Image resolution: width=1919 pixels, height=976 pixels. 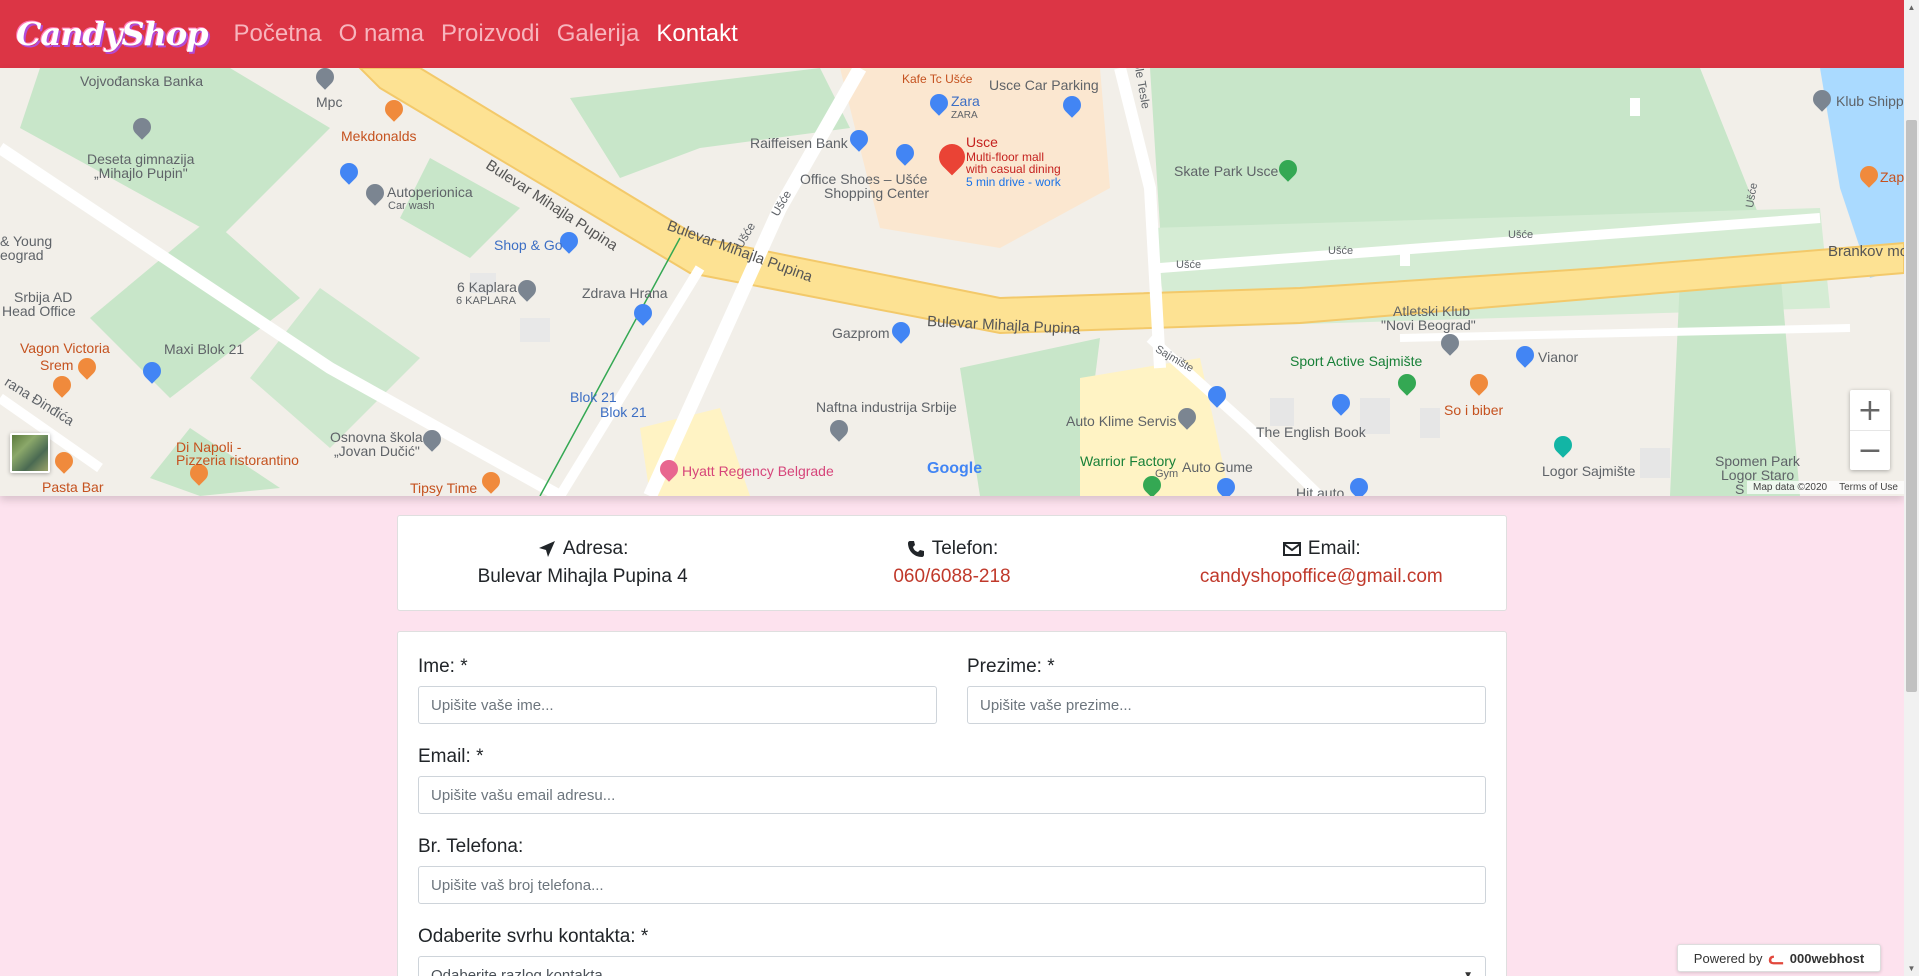 What do you see at coordinates (546, 549) in the screenshot?
I see `location-arrow-icon` at bounding box center [546, 549].